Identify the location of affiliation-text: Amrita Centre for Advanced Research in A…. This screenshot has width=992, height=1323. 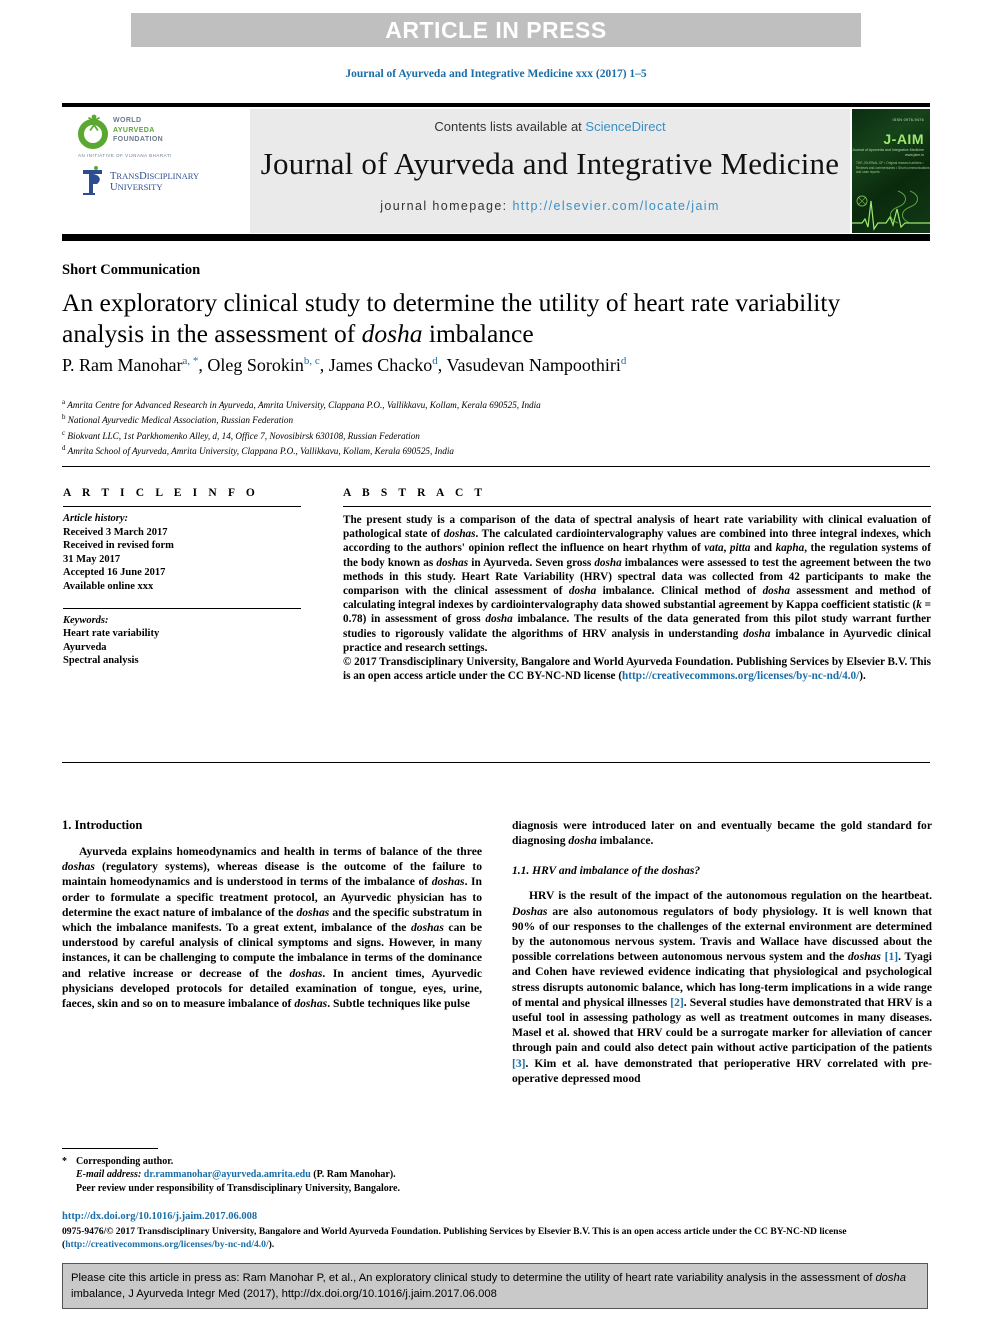
(304, 405).